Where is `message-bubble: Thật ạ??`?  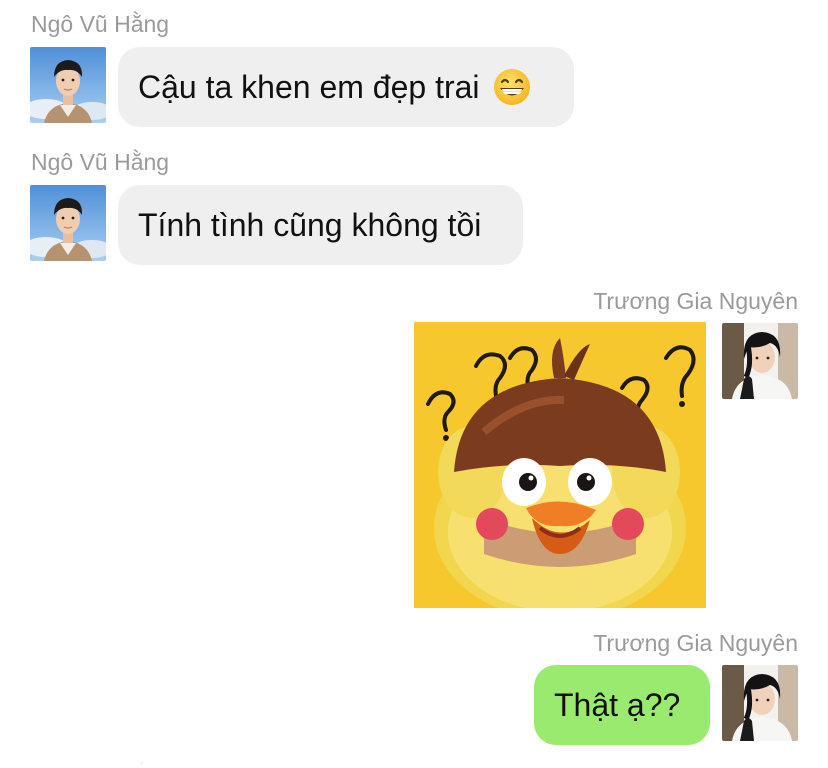 message-bubble: Thật ạ?? is located at coordinates (622, 705).